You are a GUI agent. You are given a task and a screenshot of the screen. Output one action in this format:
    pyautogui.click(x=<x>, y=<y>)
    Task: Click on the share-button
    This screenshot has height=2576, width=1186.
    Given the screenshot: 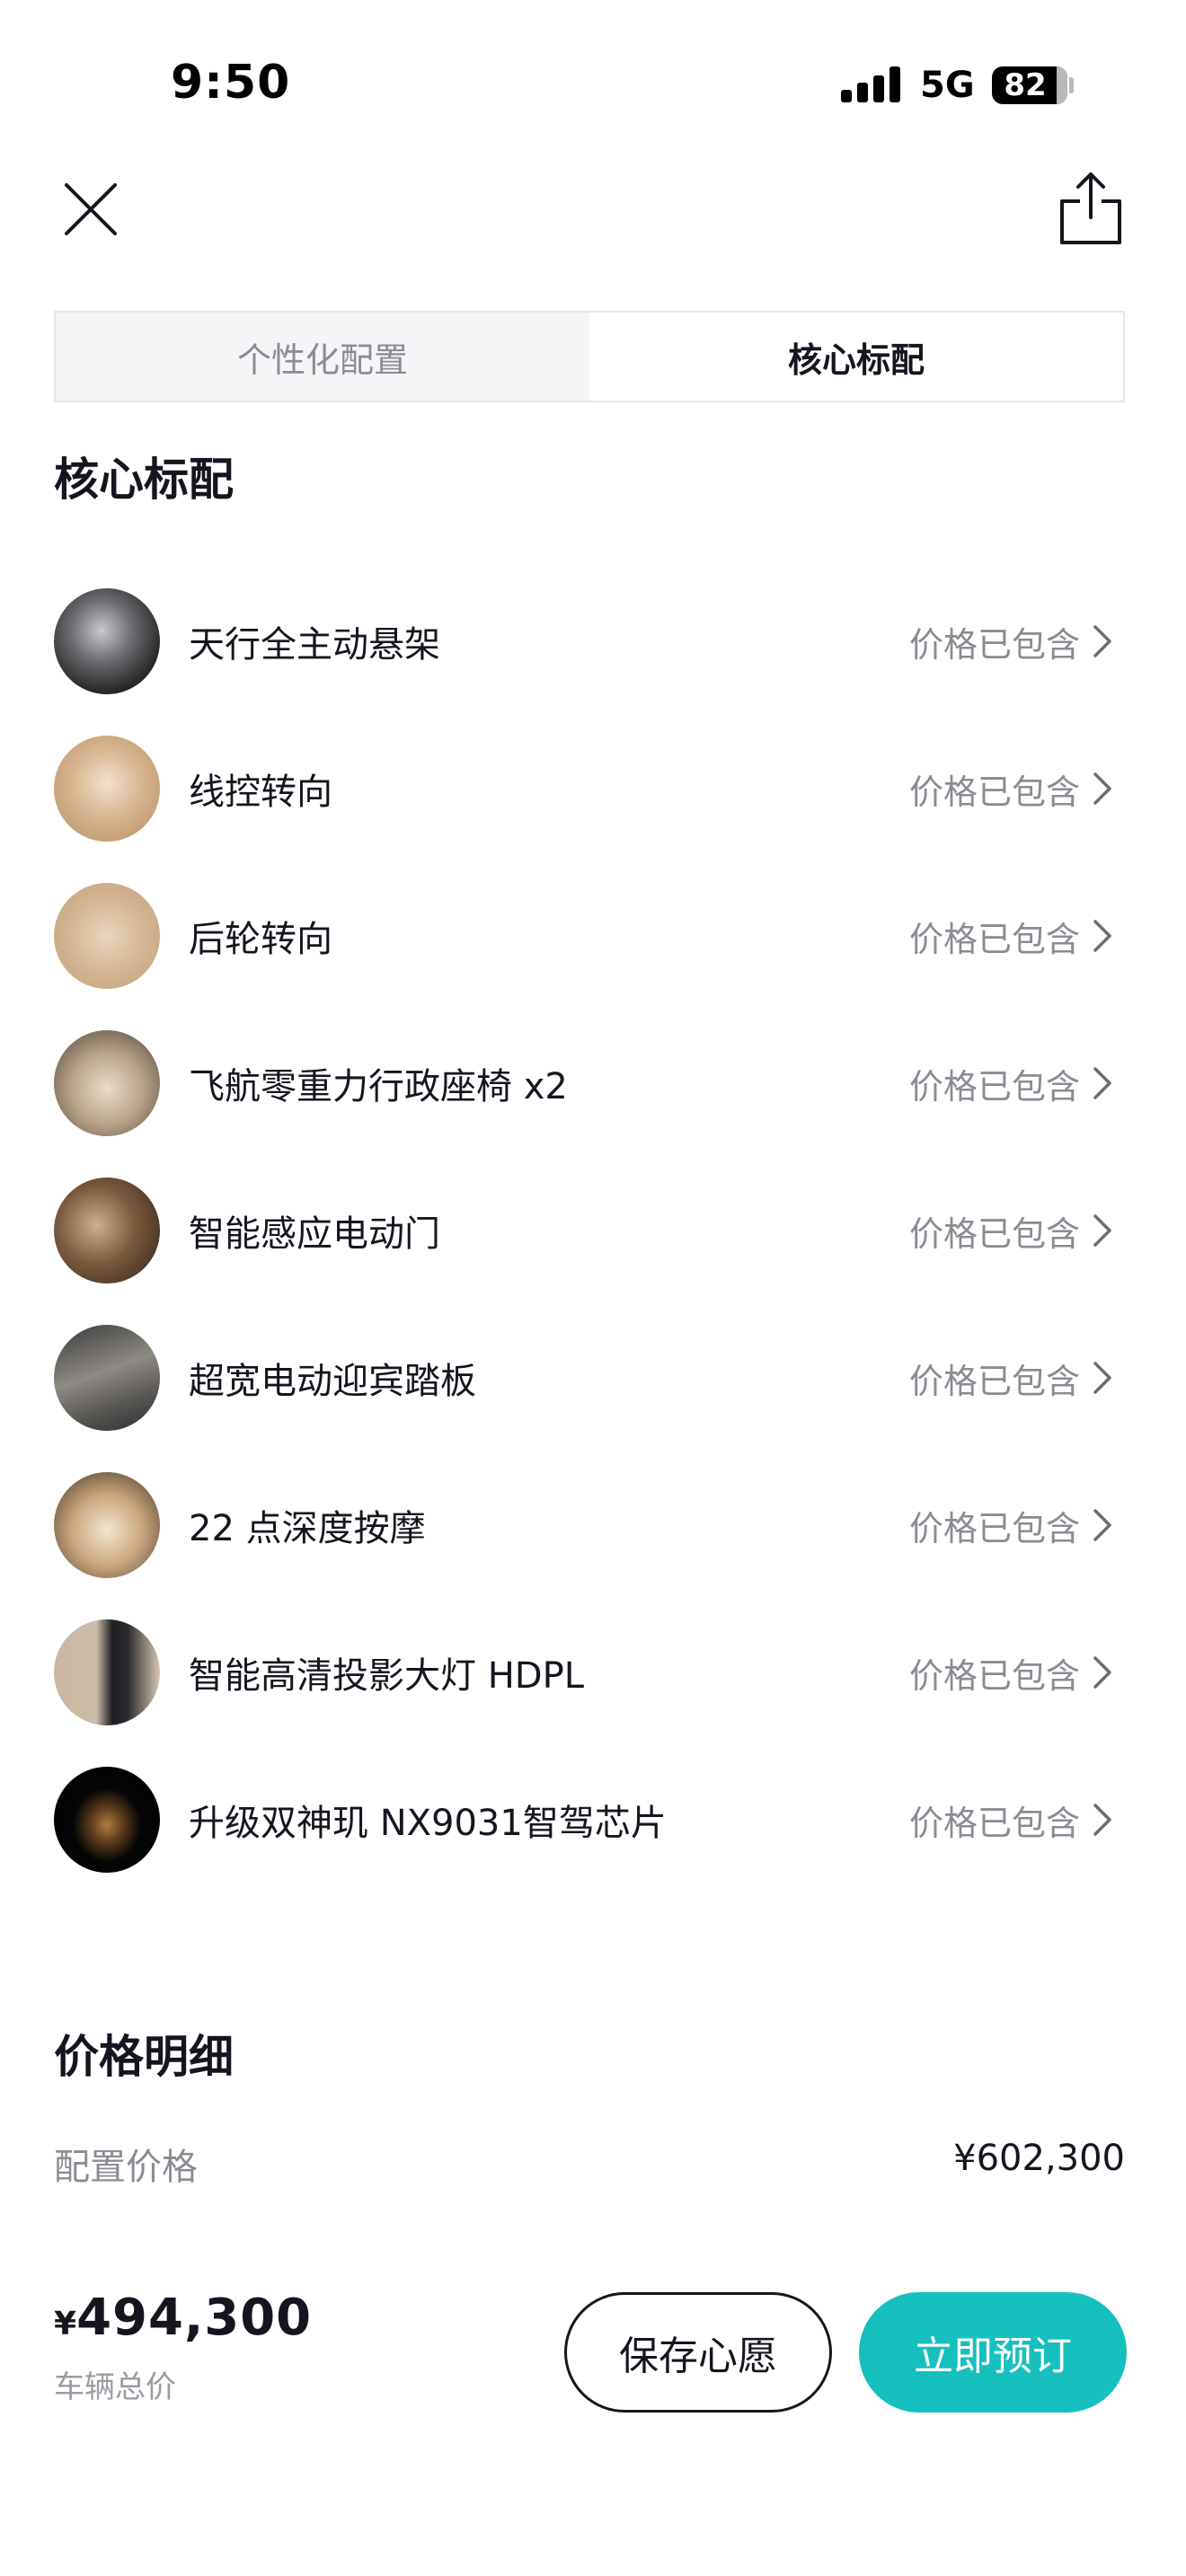 What is the action you would take?
    pyautogui.click(x=1090, y=208)
    